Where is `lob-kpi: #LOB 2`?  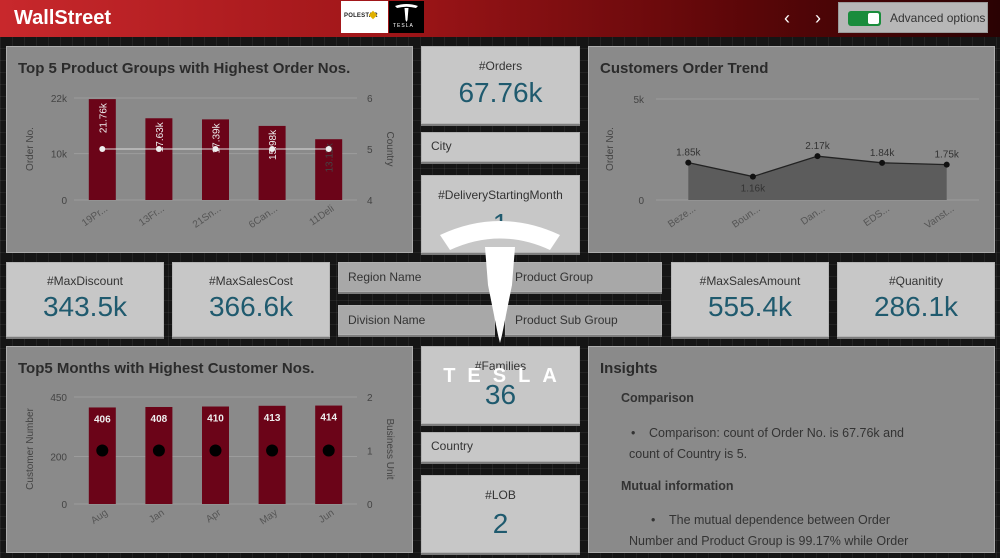
lob-kpi: #LOB 2 is located at coordinates (500, 514).